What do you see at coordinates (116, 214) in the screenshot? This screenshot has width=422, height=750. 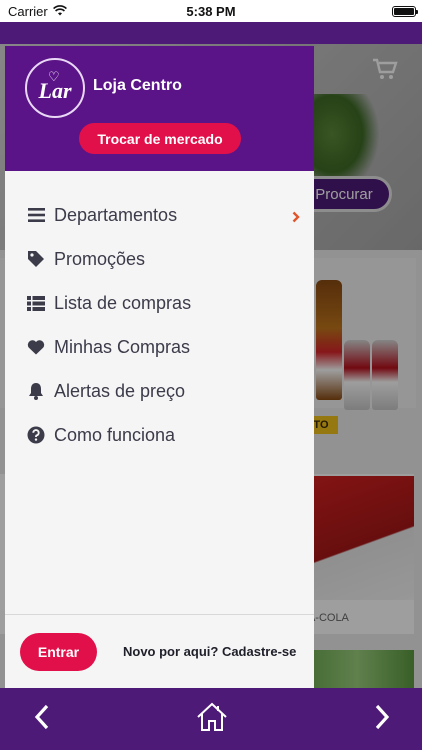 I see `menu-item-label: Departamentos` at bounding box center [116, 214].